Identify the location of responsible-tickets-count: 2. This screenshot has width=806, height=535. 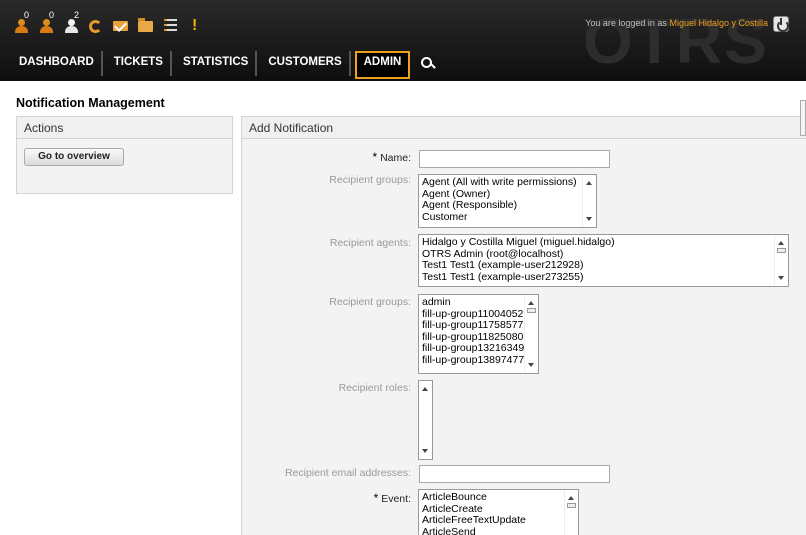
(77, 15).